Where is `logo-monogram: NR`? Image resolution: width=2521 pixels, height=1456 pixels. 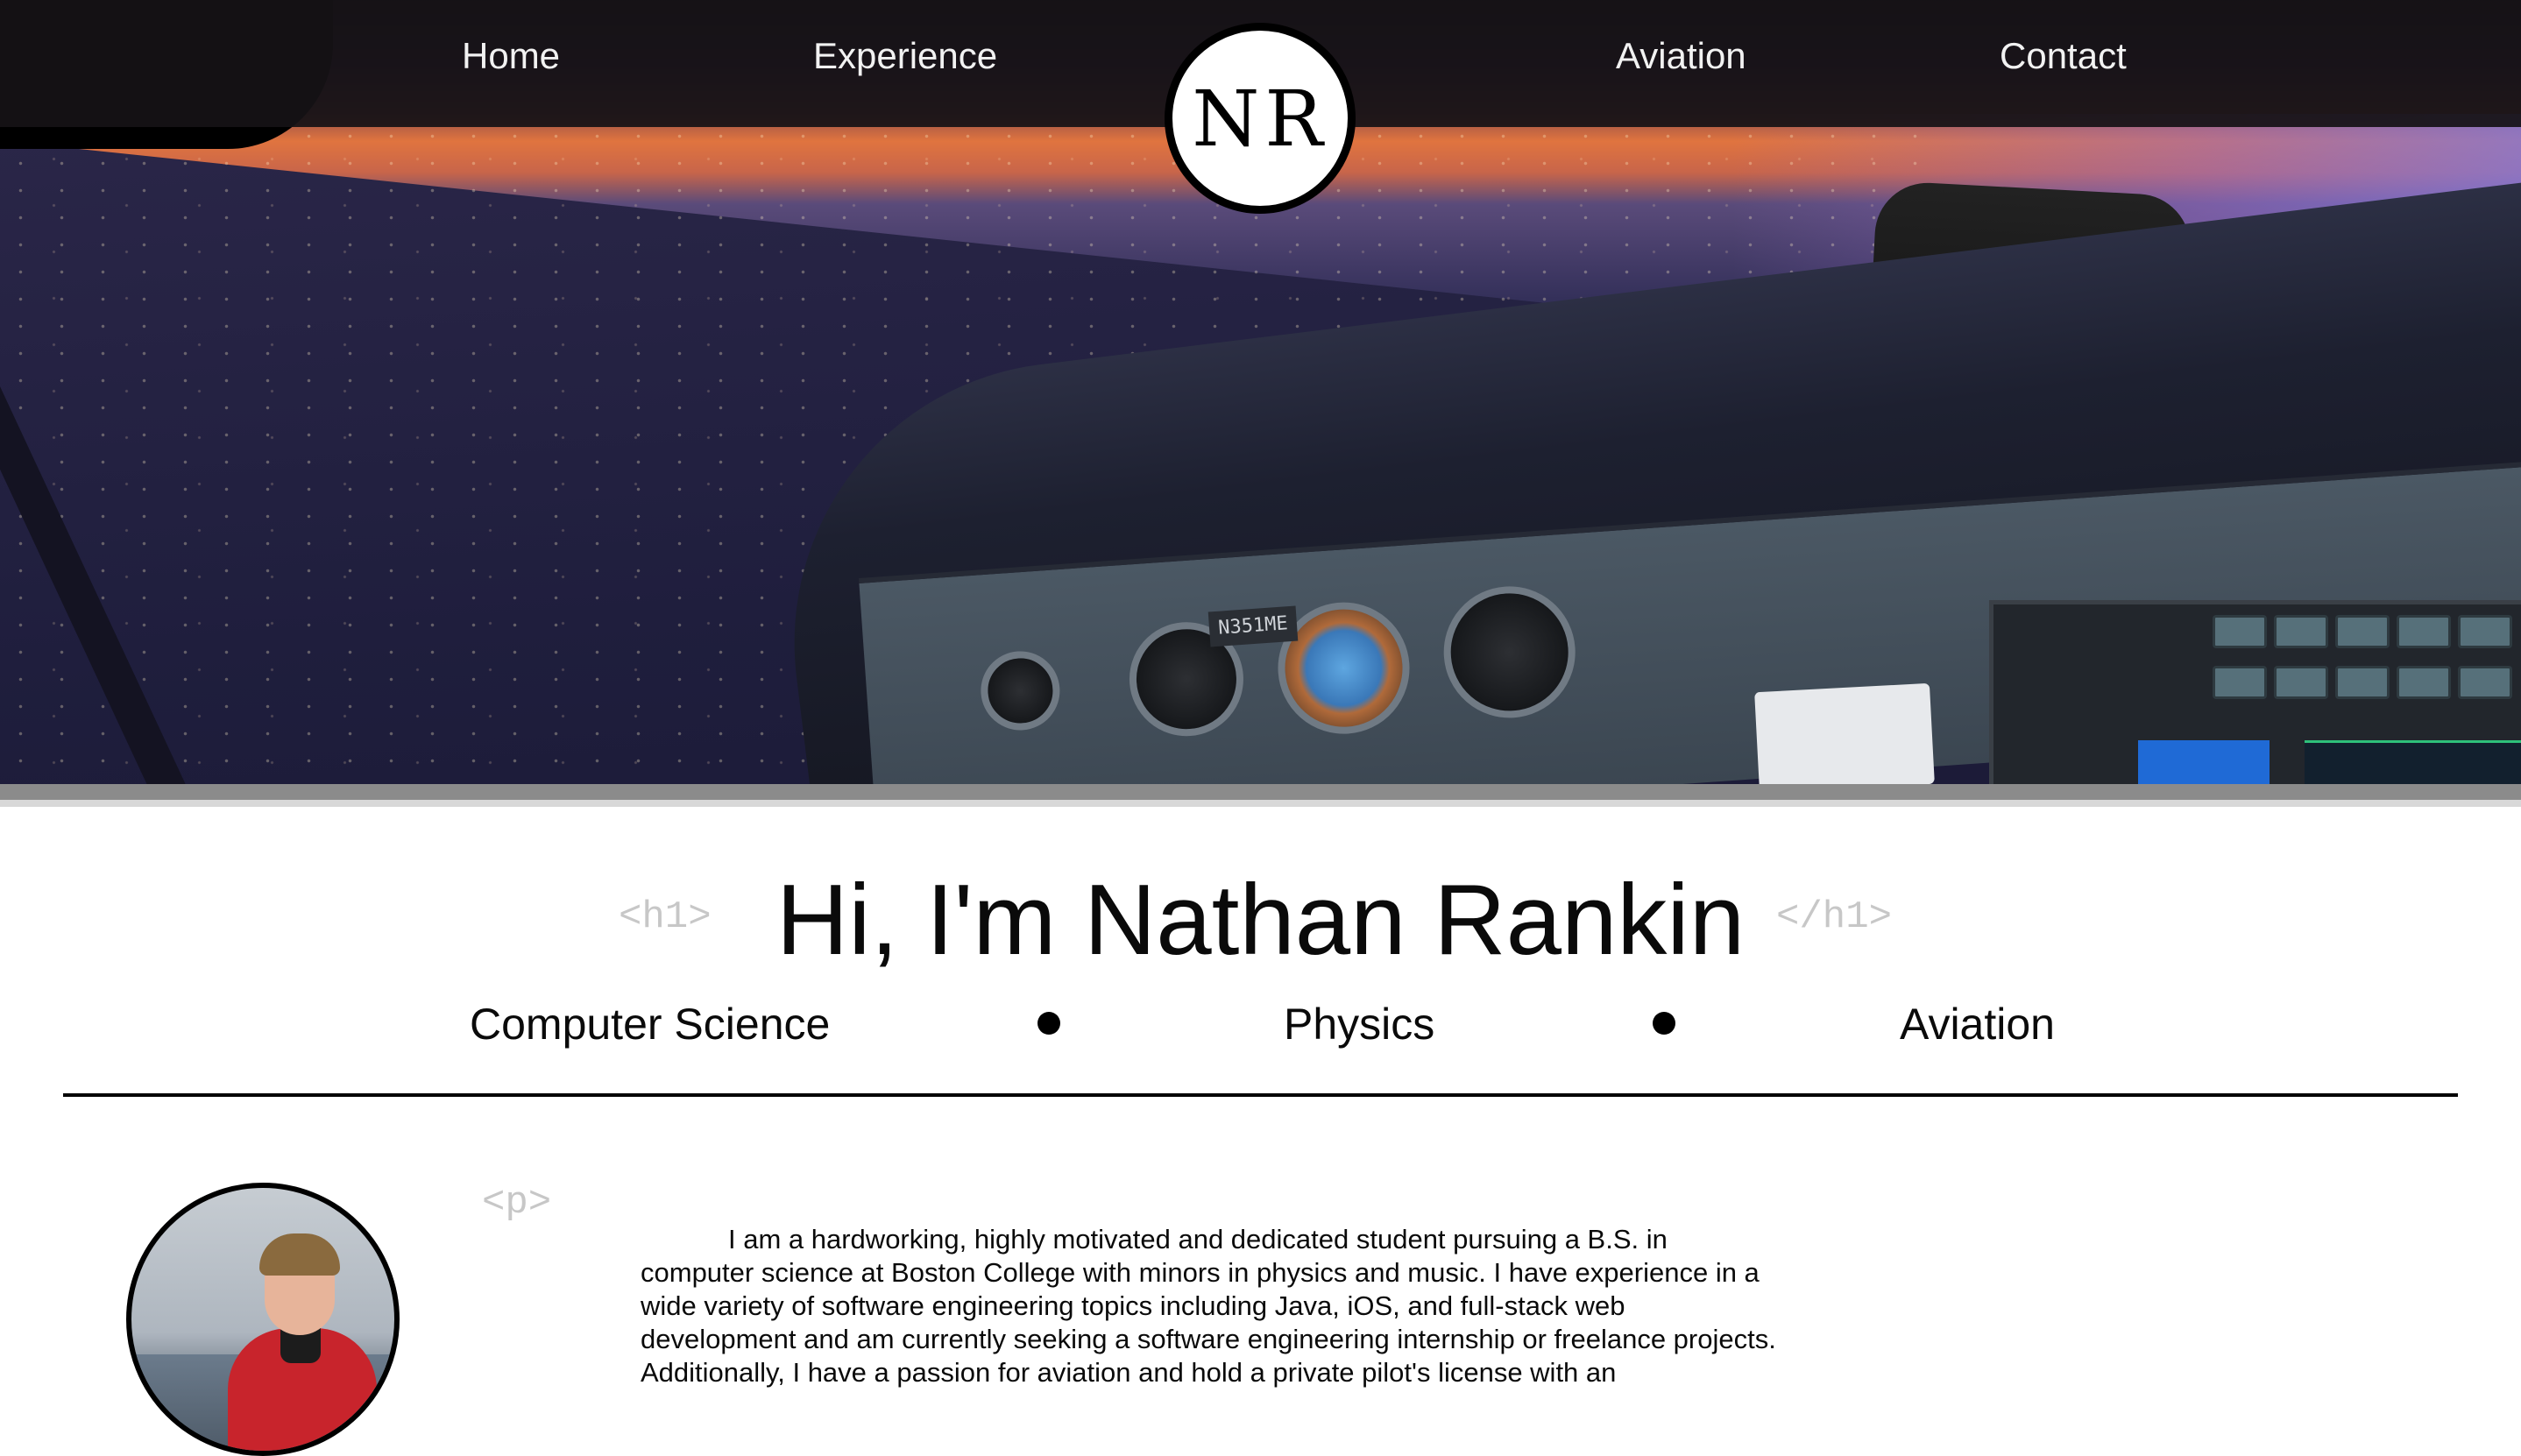
logo-monogram: NR is located at coordinates (1260, 118).